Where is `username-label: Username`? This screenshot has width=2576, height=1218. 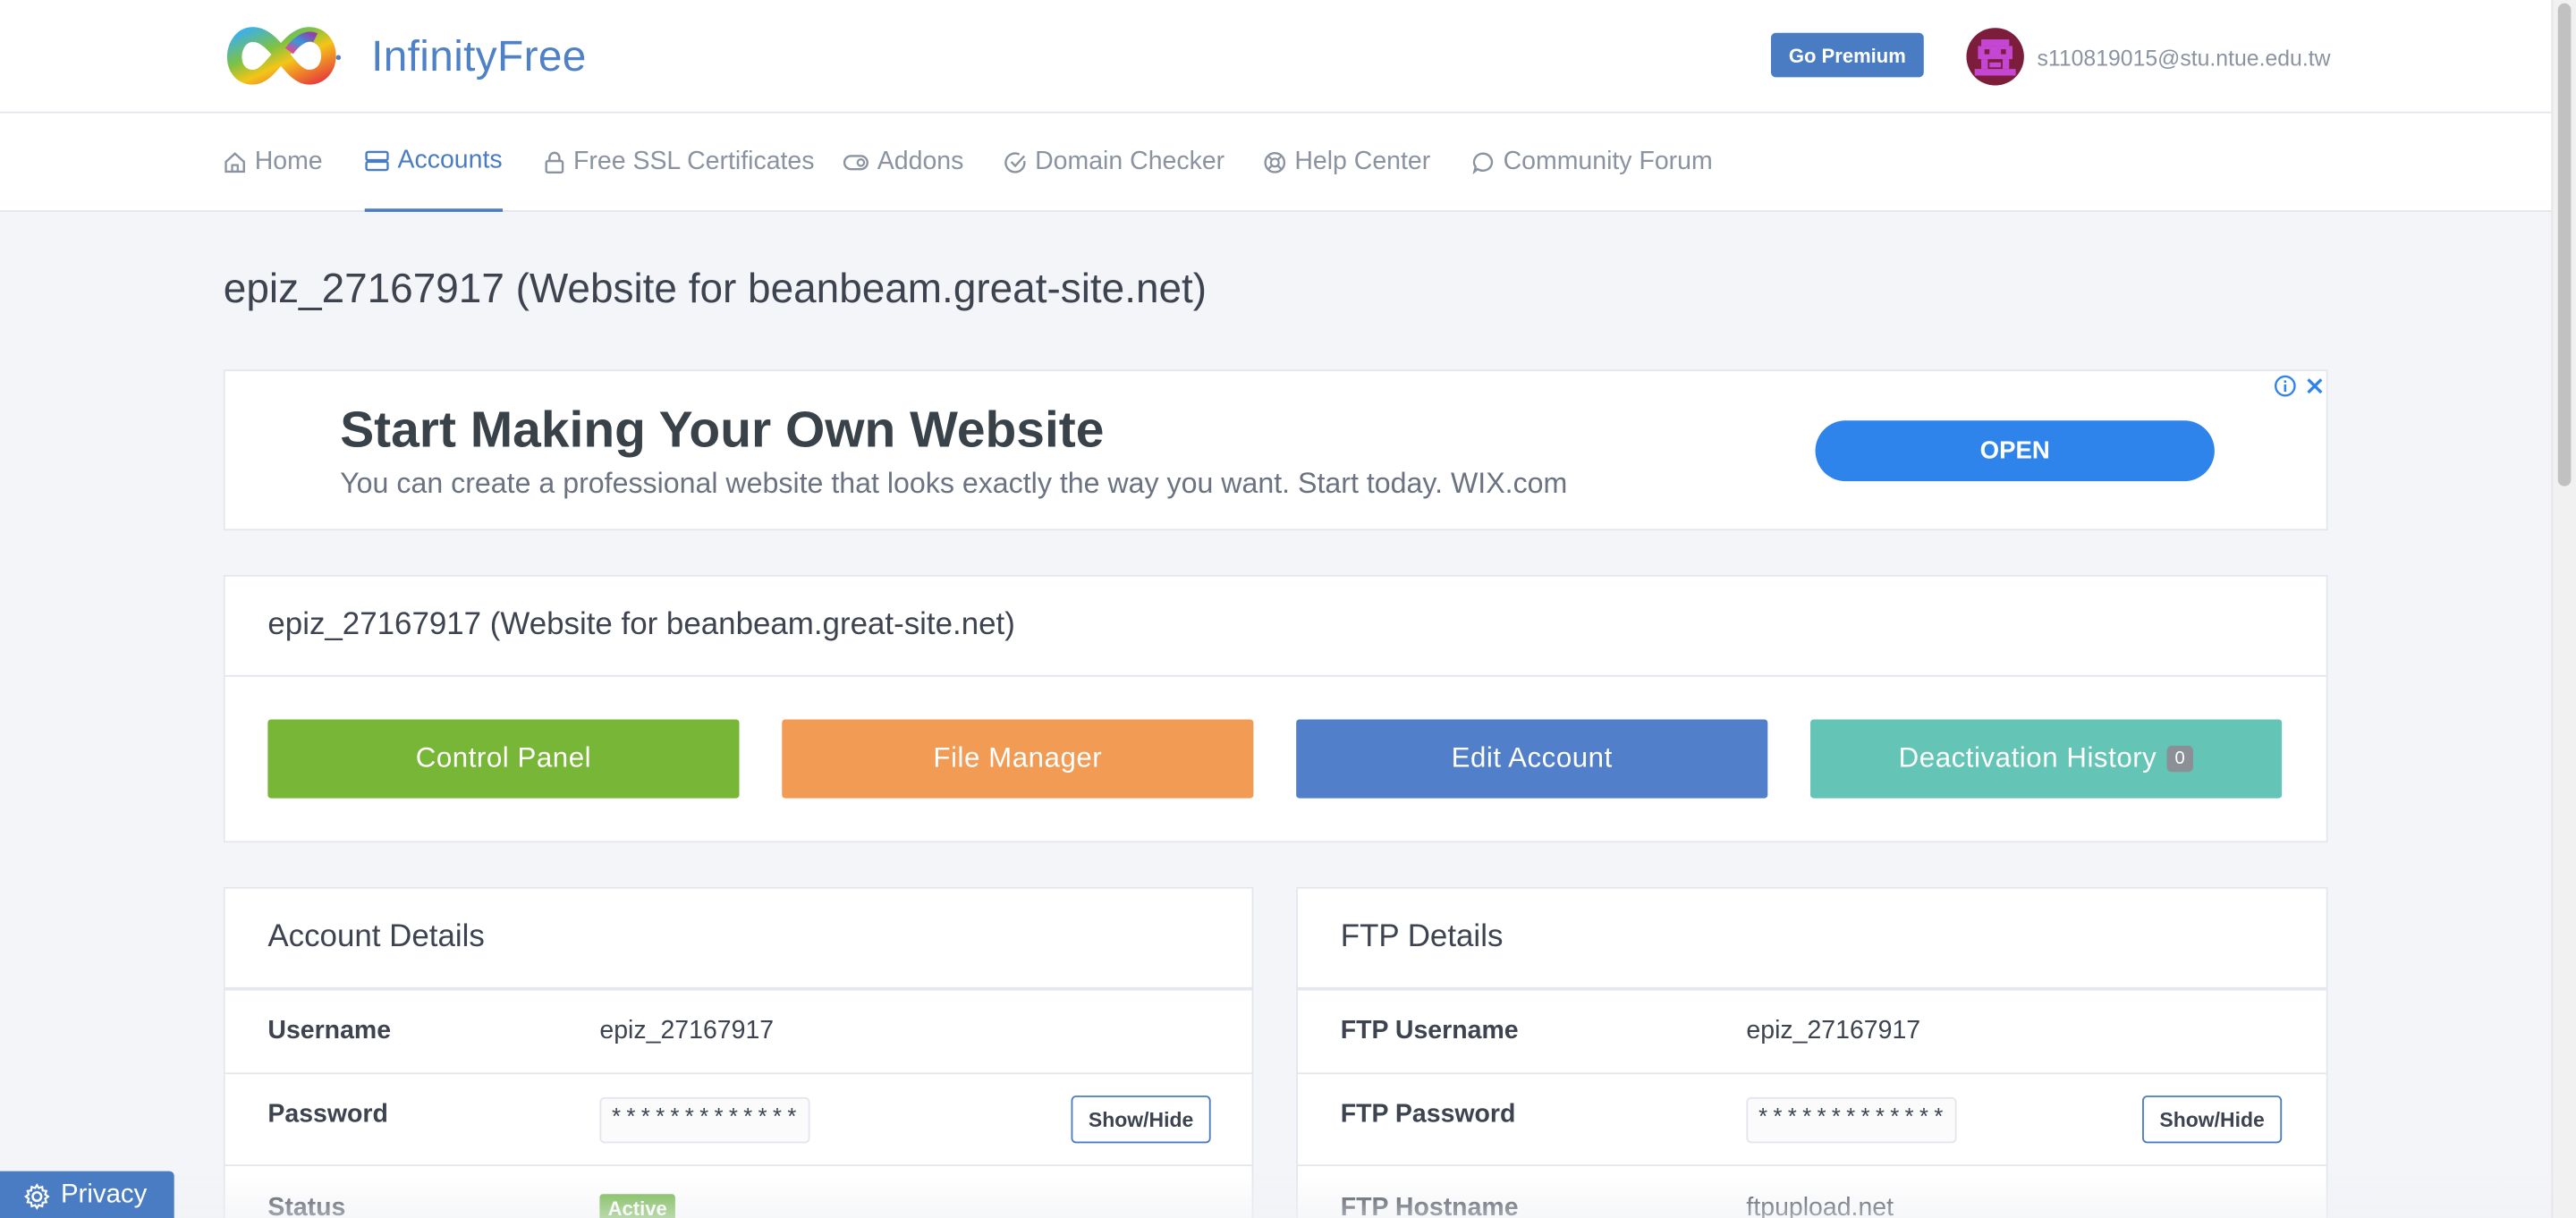 username-label: Username is located at coordinates (329, 1030).